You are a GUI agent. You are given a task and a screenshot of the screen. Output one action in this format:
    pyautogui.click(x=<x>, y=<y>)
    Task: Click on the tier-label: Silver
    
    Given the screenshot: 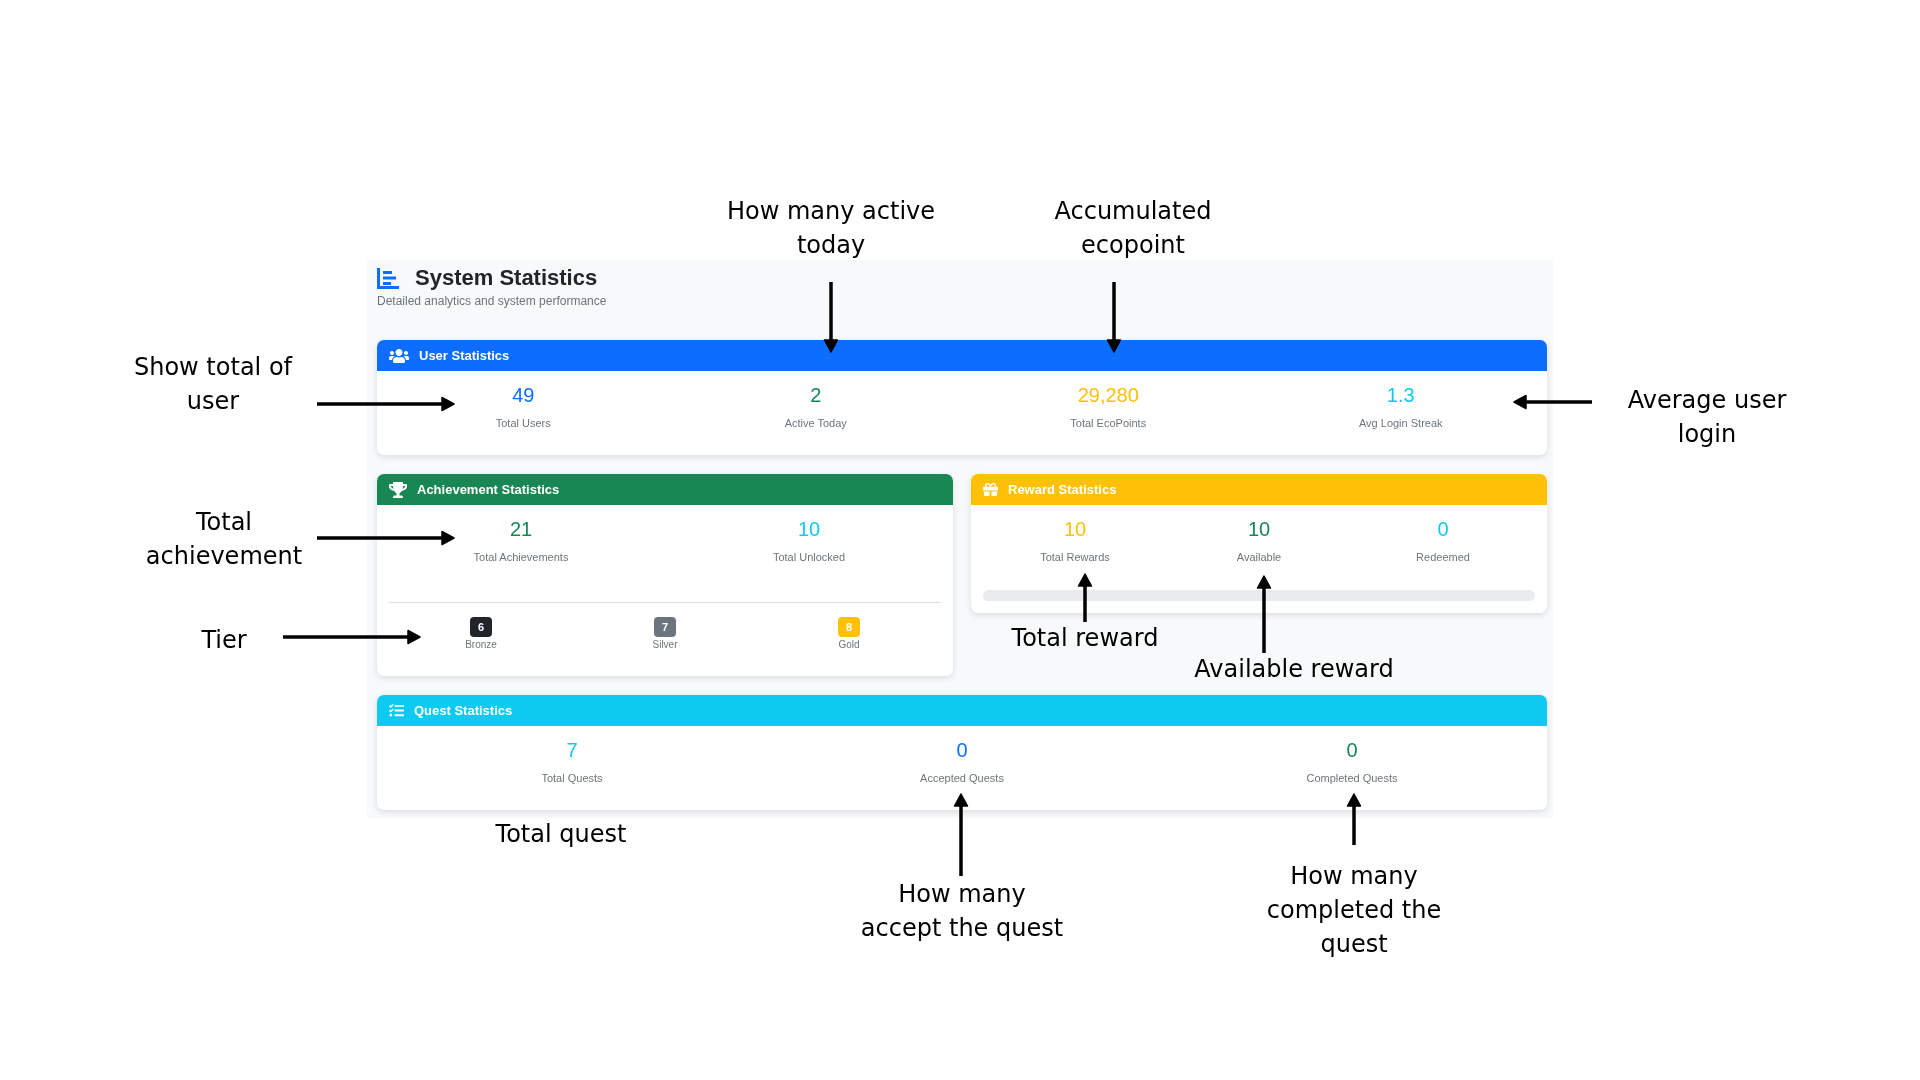 What is the action you would take?
    pyautogui.click(x=665, y=645)
    